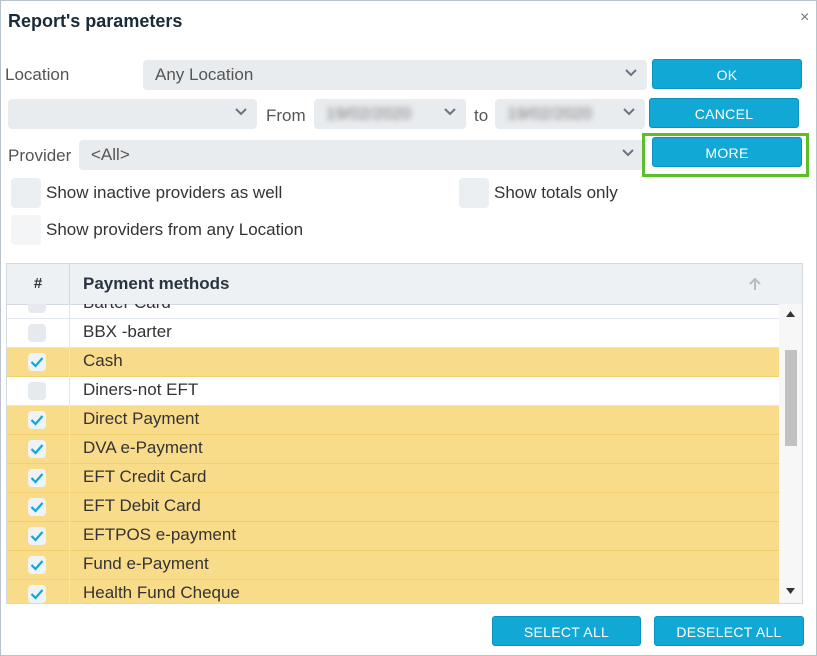 Image resolution: width=817 pixels, height=656 pixels. What do you see at coordinates (755, 284) in the screenshot?
I see `sort-arrow-up-icon` at bounding box center [755, 284].